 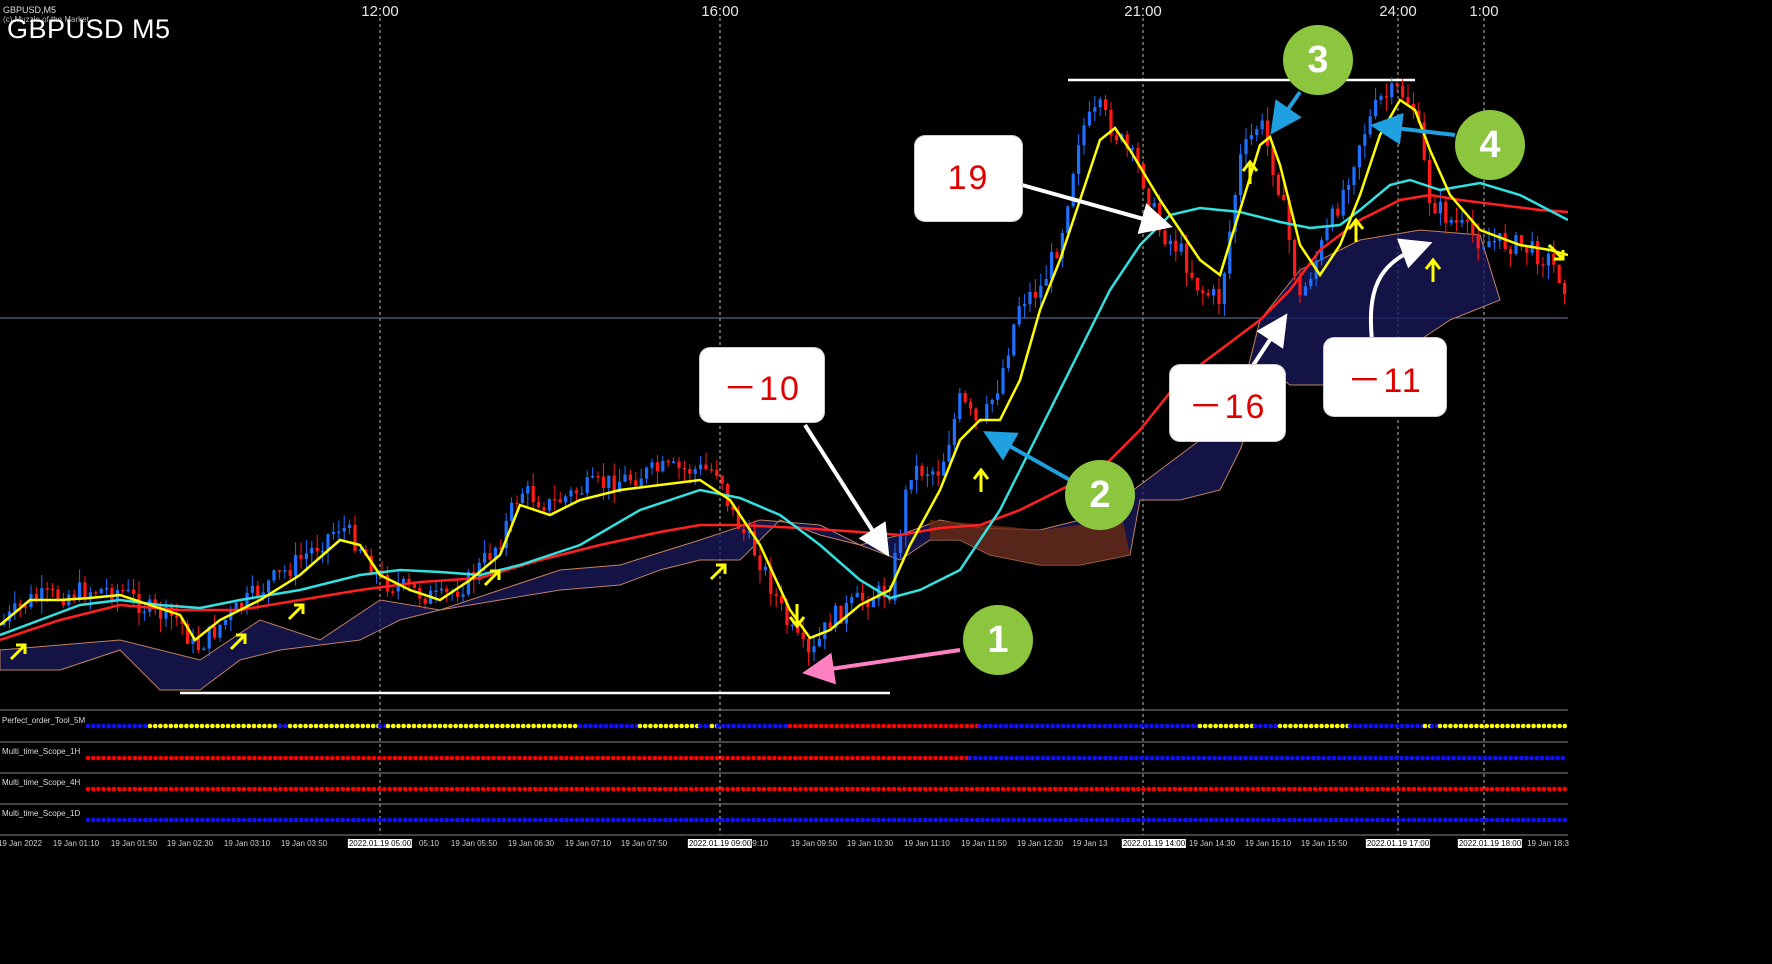 What do you see at coordinates (1398, 11) in the screenshot?
I see `time-label-2400: 24:00` at bounding box center [1398, 11].